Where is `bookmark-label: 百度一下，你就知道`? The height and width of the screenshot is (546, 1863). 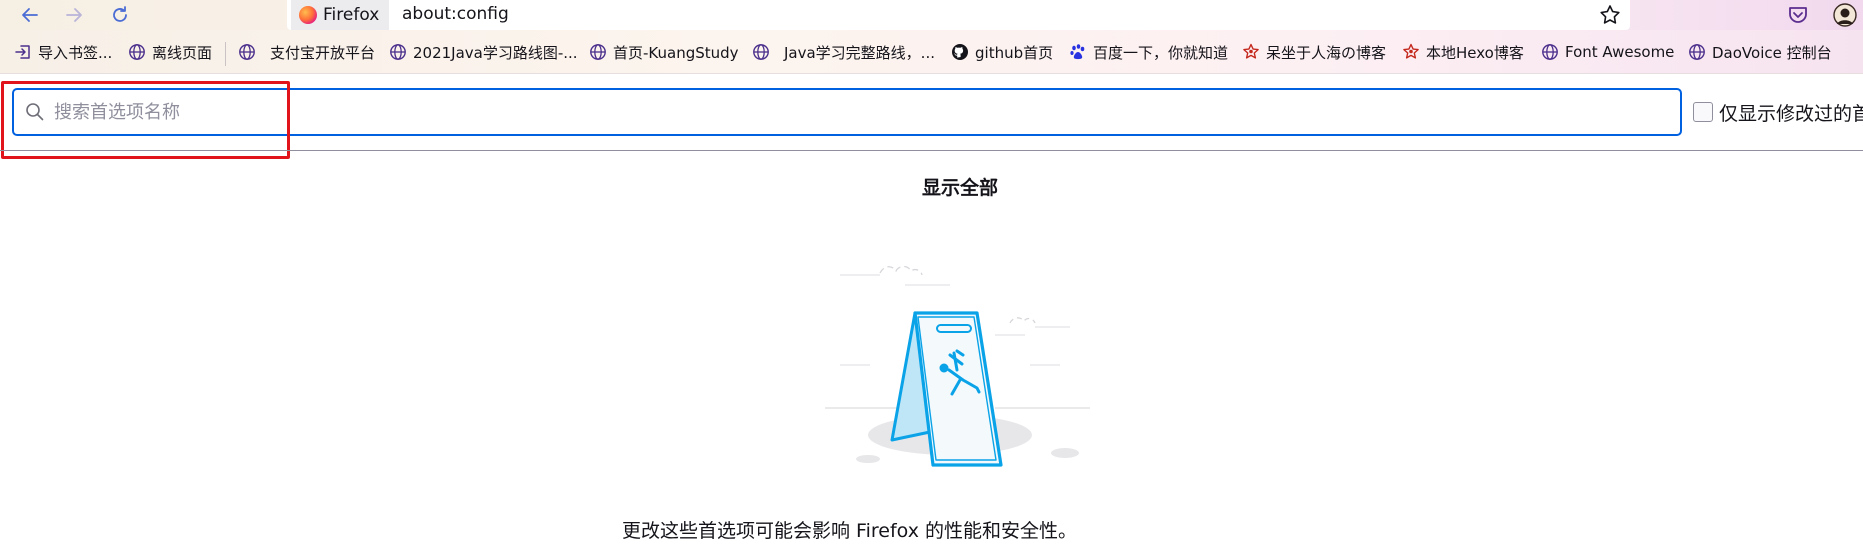 bookmark-label: 百度一下，你就知道 is located at coordinates (1161, 52).